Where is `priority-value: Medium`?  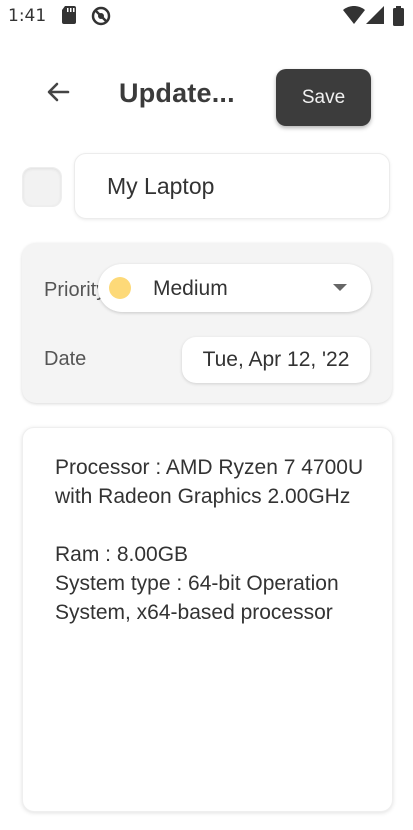
priority-value: Medium is located at coordinates (190, 288).